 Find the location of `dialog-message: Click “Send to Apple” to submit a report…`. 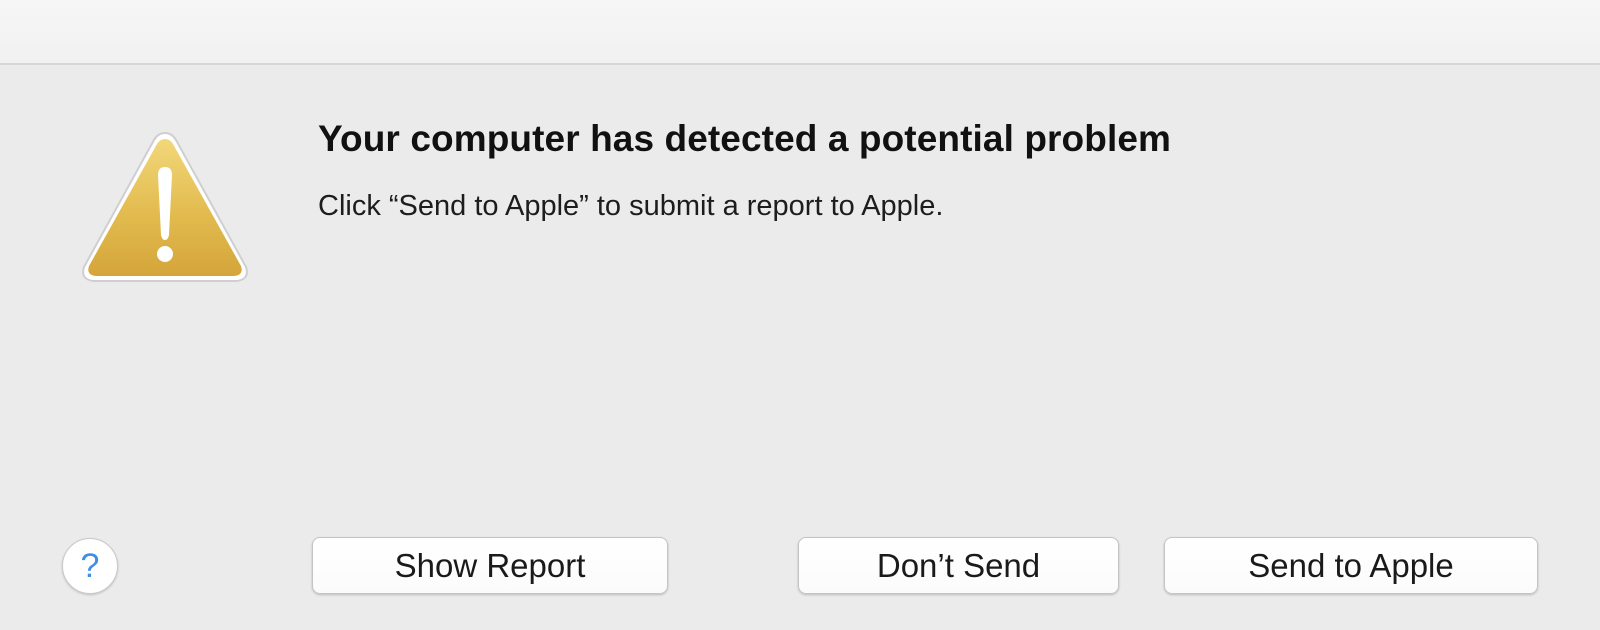

dialog-message: Click “Send to Apple” to submit a report… is located at coordinates (631, 206).